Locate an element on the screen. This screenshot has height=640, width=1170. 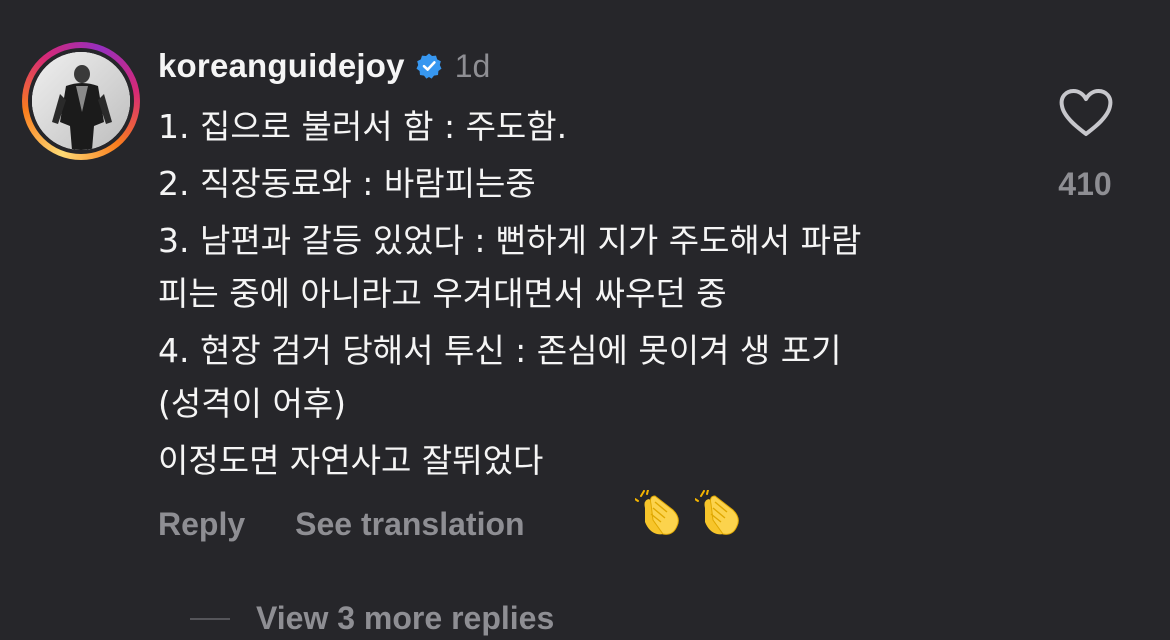
view-more-replies-button: View 3 more replies is located at coordinates (405, 618).